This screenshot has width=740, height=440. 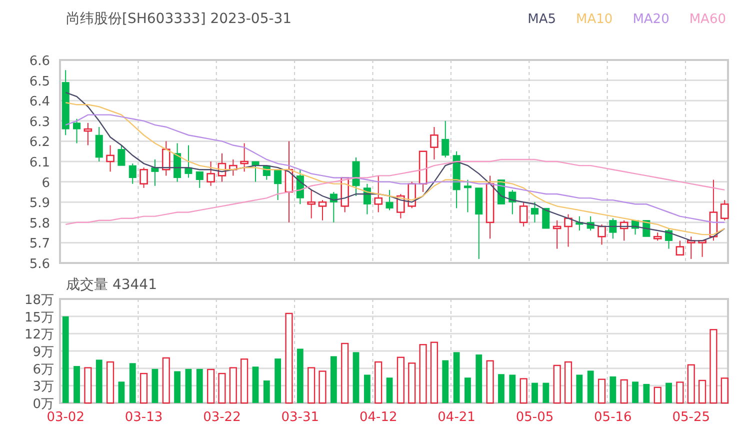 I want to click on volume-title: 成交量 43441, so click(x=111, y=285).